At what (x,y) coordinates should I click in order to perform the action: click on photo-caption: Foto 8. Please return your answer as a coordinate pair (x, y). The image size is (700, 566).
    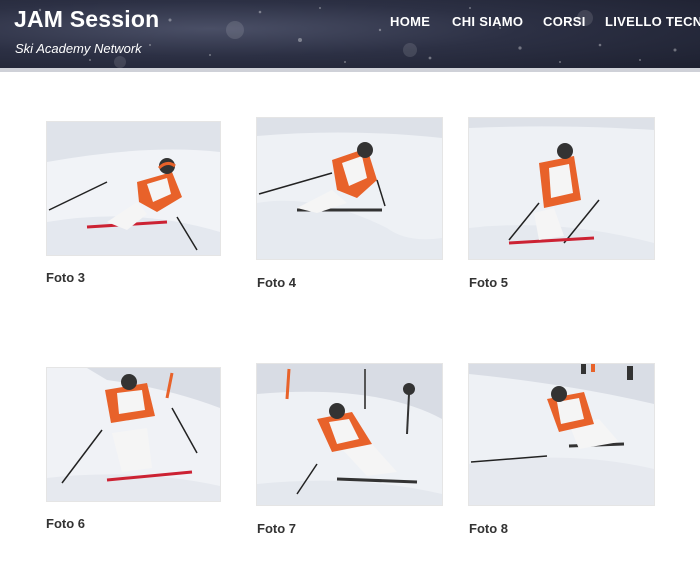
    Looking at the image, I should click on (488, 528).